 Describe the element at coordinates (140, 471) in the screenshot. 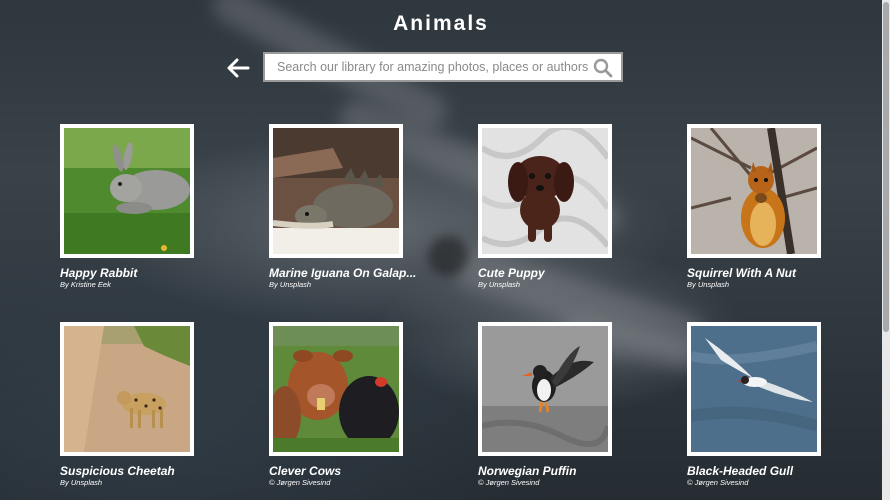

I see `photo-title: Suspicious Cheetah` at that location.